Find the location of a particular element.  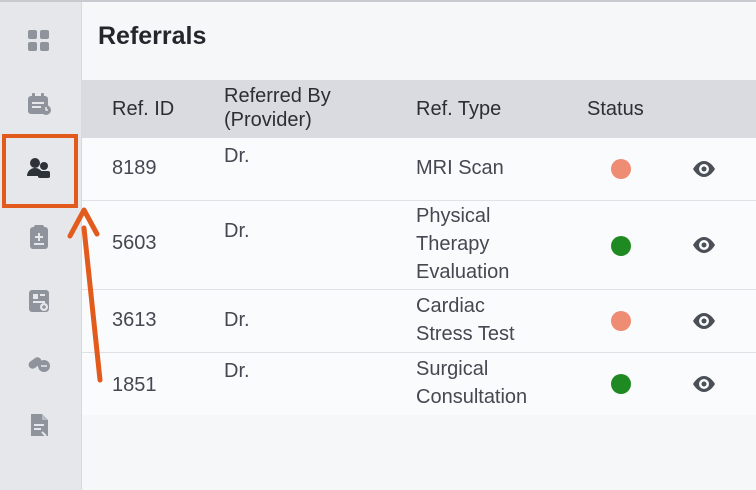

ref-type-line: Therapy is located at coordinates (453, 244).